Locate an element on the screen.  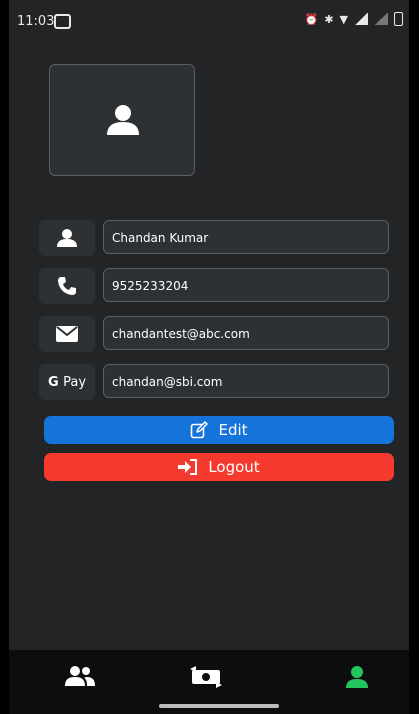
profile-avatar is located at coordinates (122, 120).